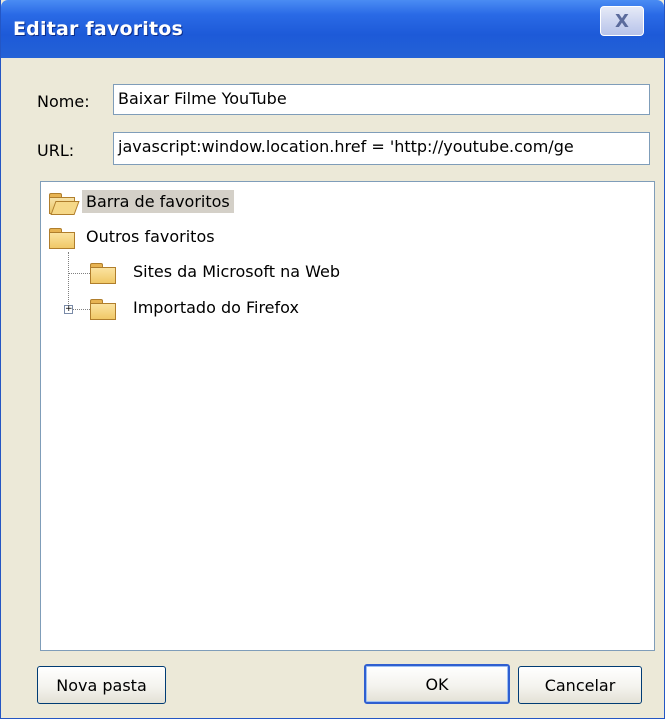 Image resolution: width=665 pixels, height=719 pixels. Describe the element at coordinates (64, 204) in the screenshot. I see `open-folder-icon` at that location.